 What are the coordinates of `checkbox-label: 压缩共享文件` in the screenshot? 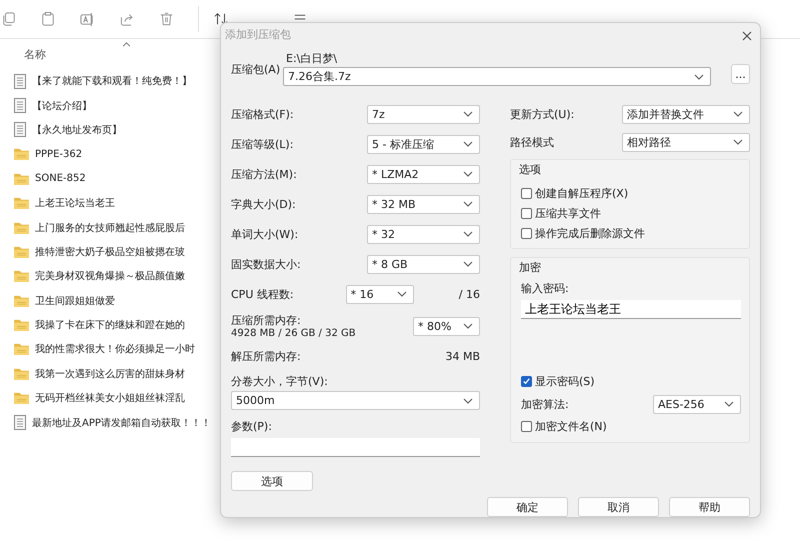 It's located at (568, 213).